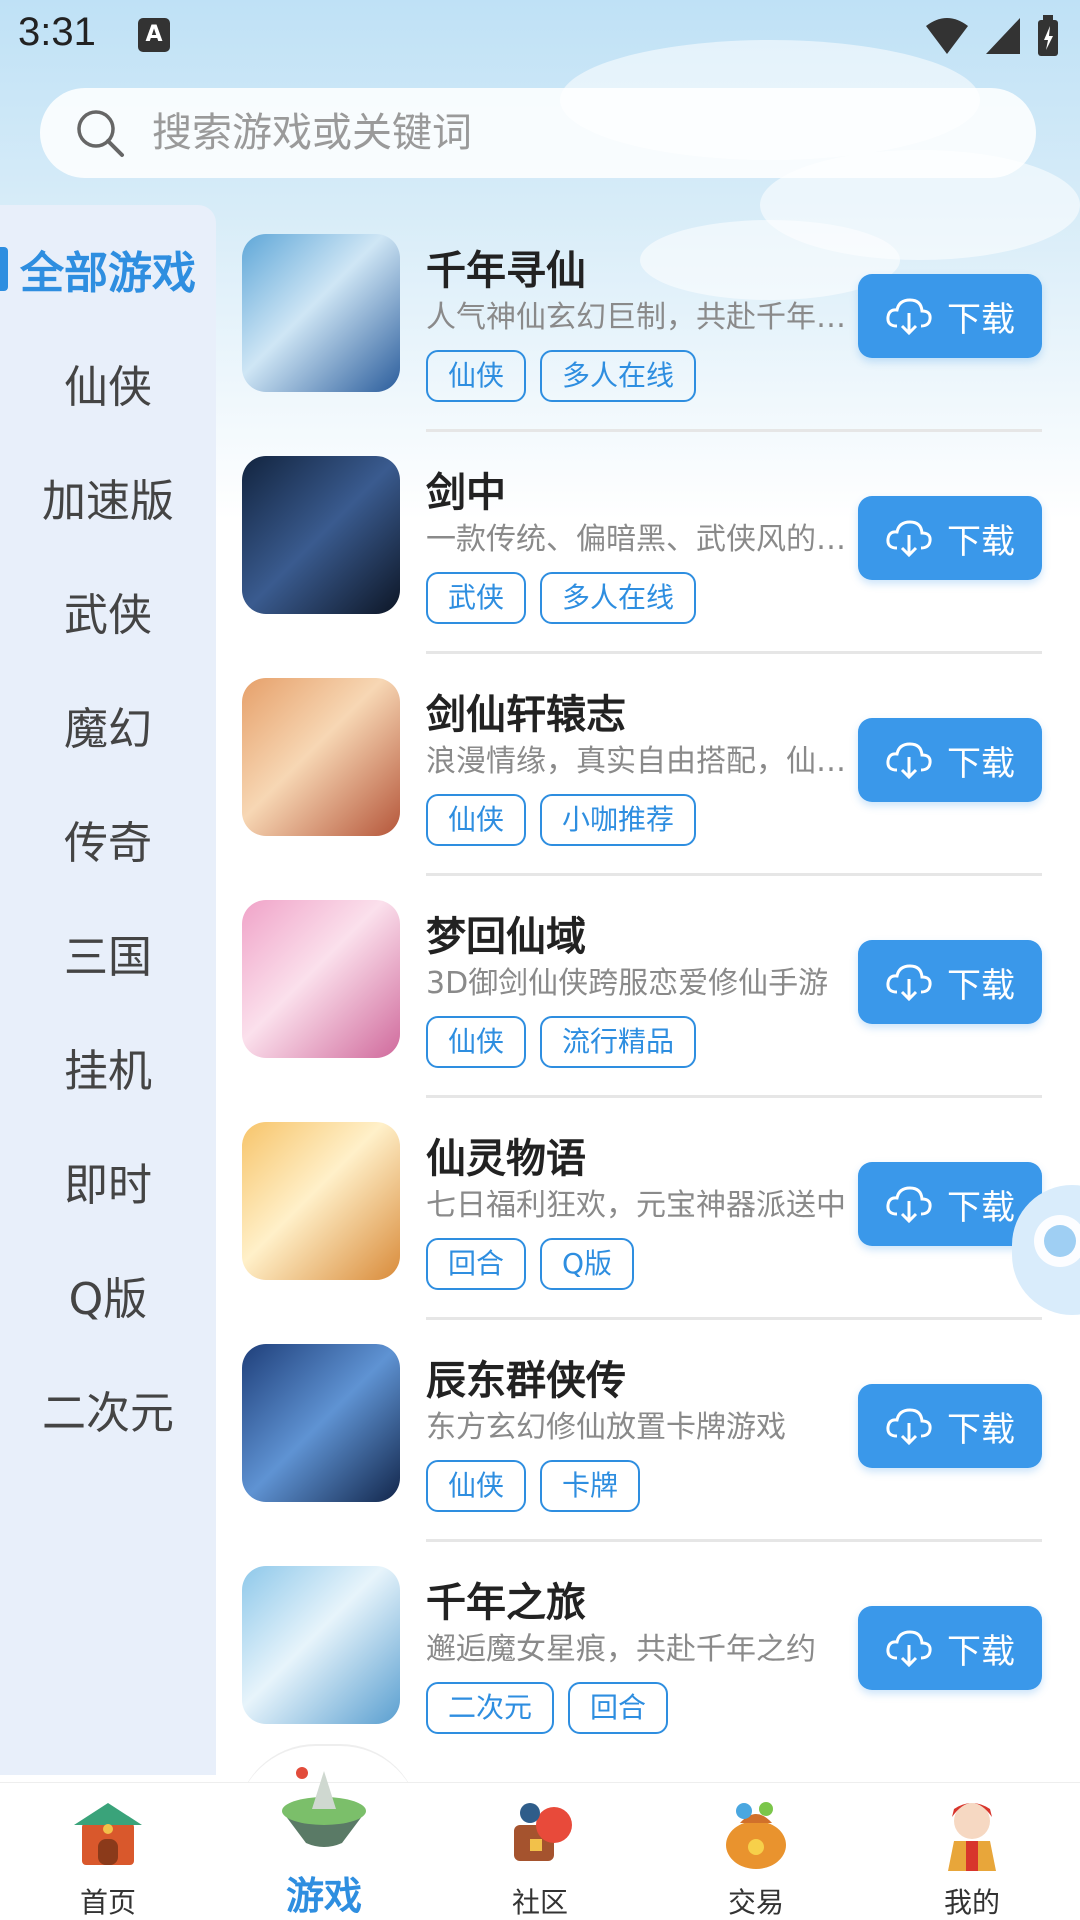 The width and height of the screenshot is (1080, 1920). Describe the element at coordinates (1057, 1241) in the screenshot. I see `assistant-icon` at that location.